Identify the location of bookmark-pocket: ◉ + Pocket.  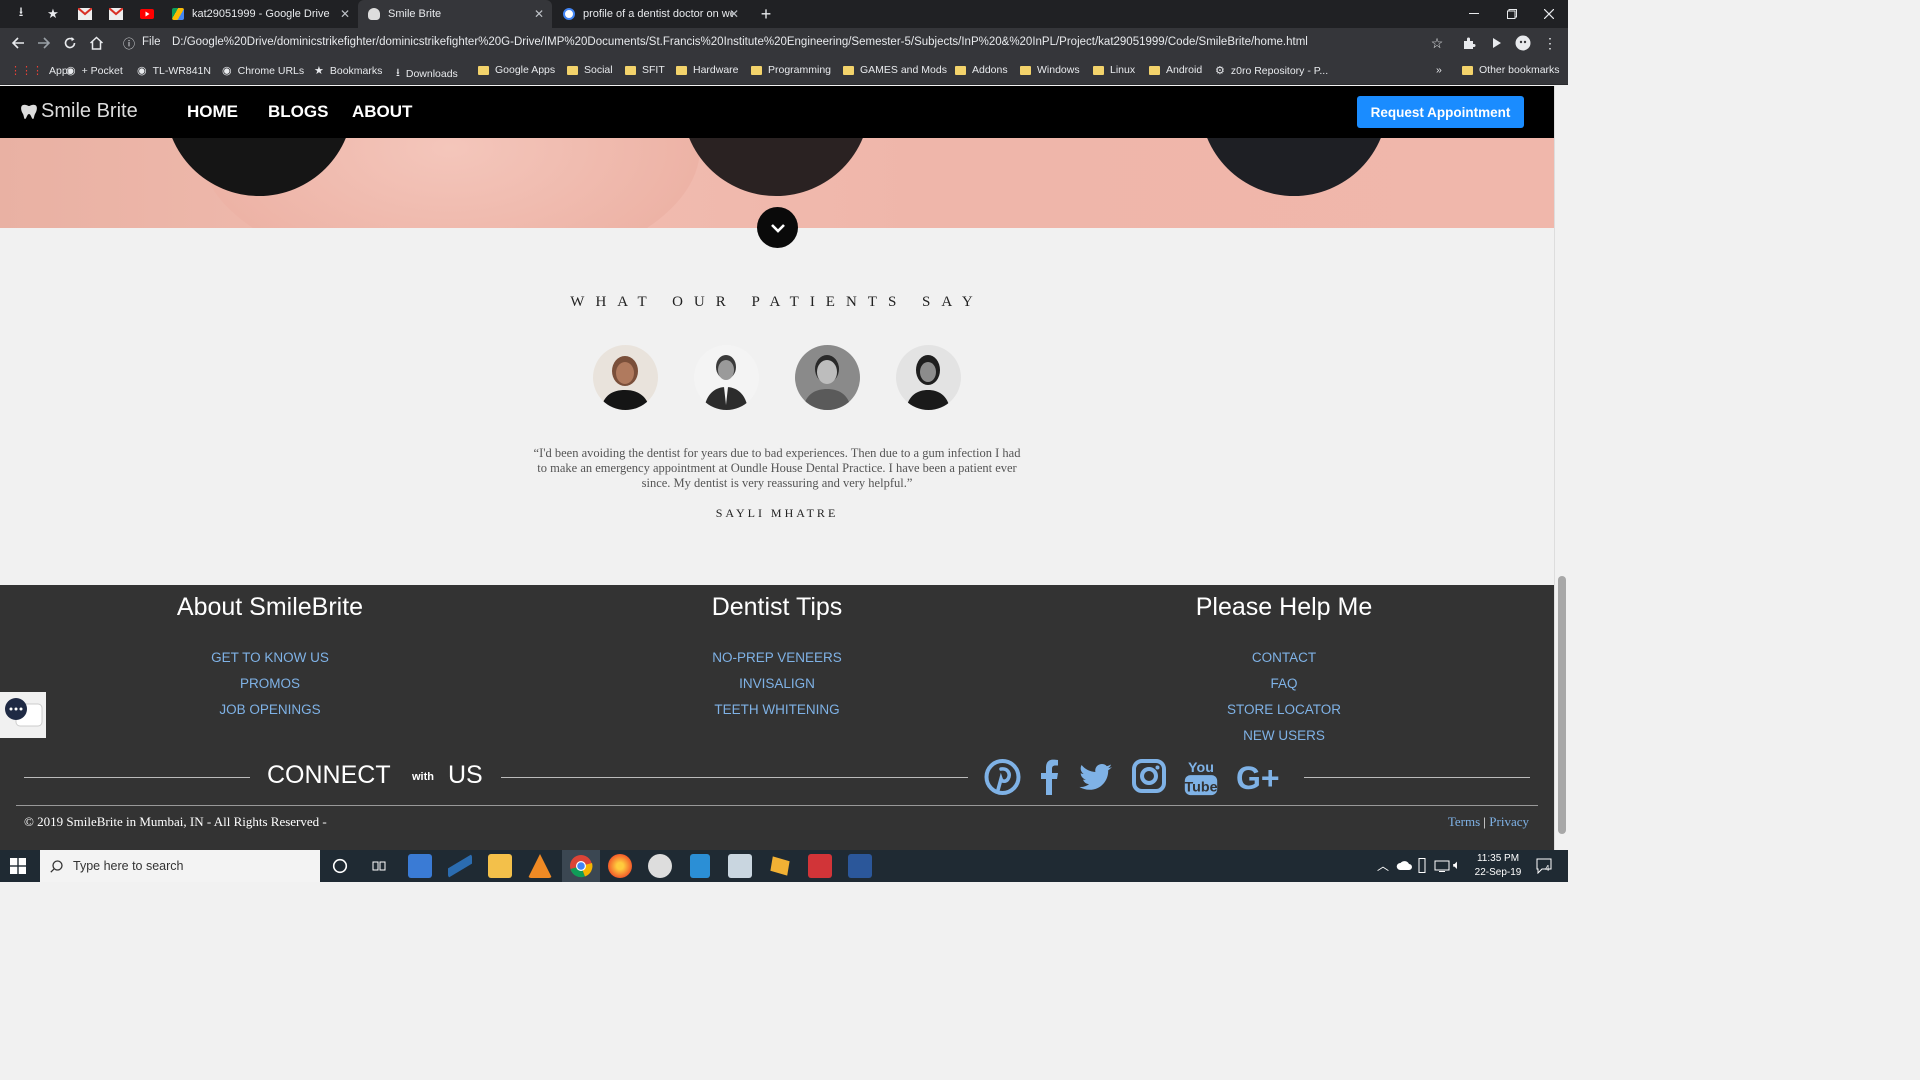
(94, 71).